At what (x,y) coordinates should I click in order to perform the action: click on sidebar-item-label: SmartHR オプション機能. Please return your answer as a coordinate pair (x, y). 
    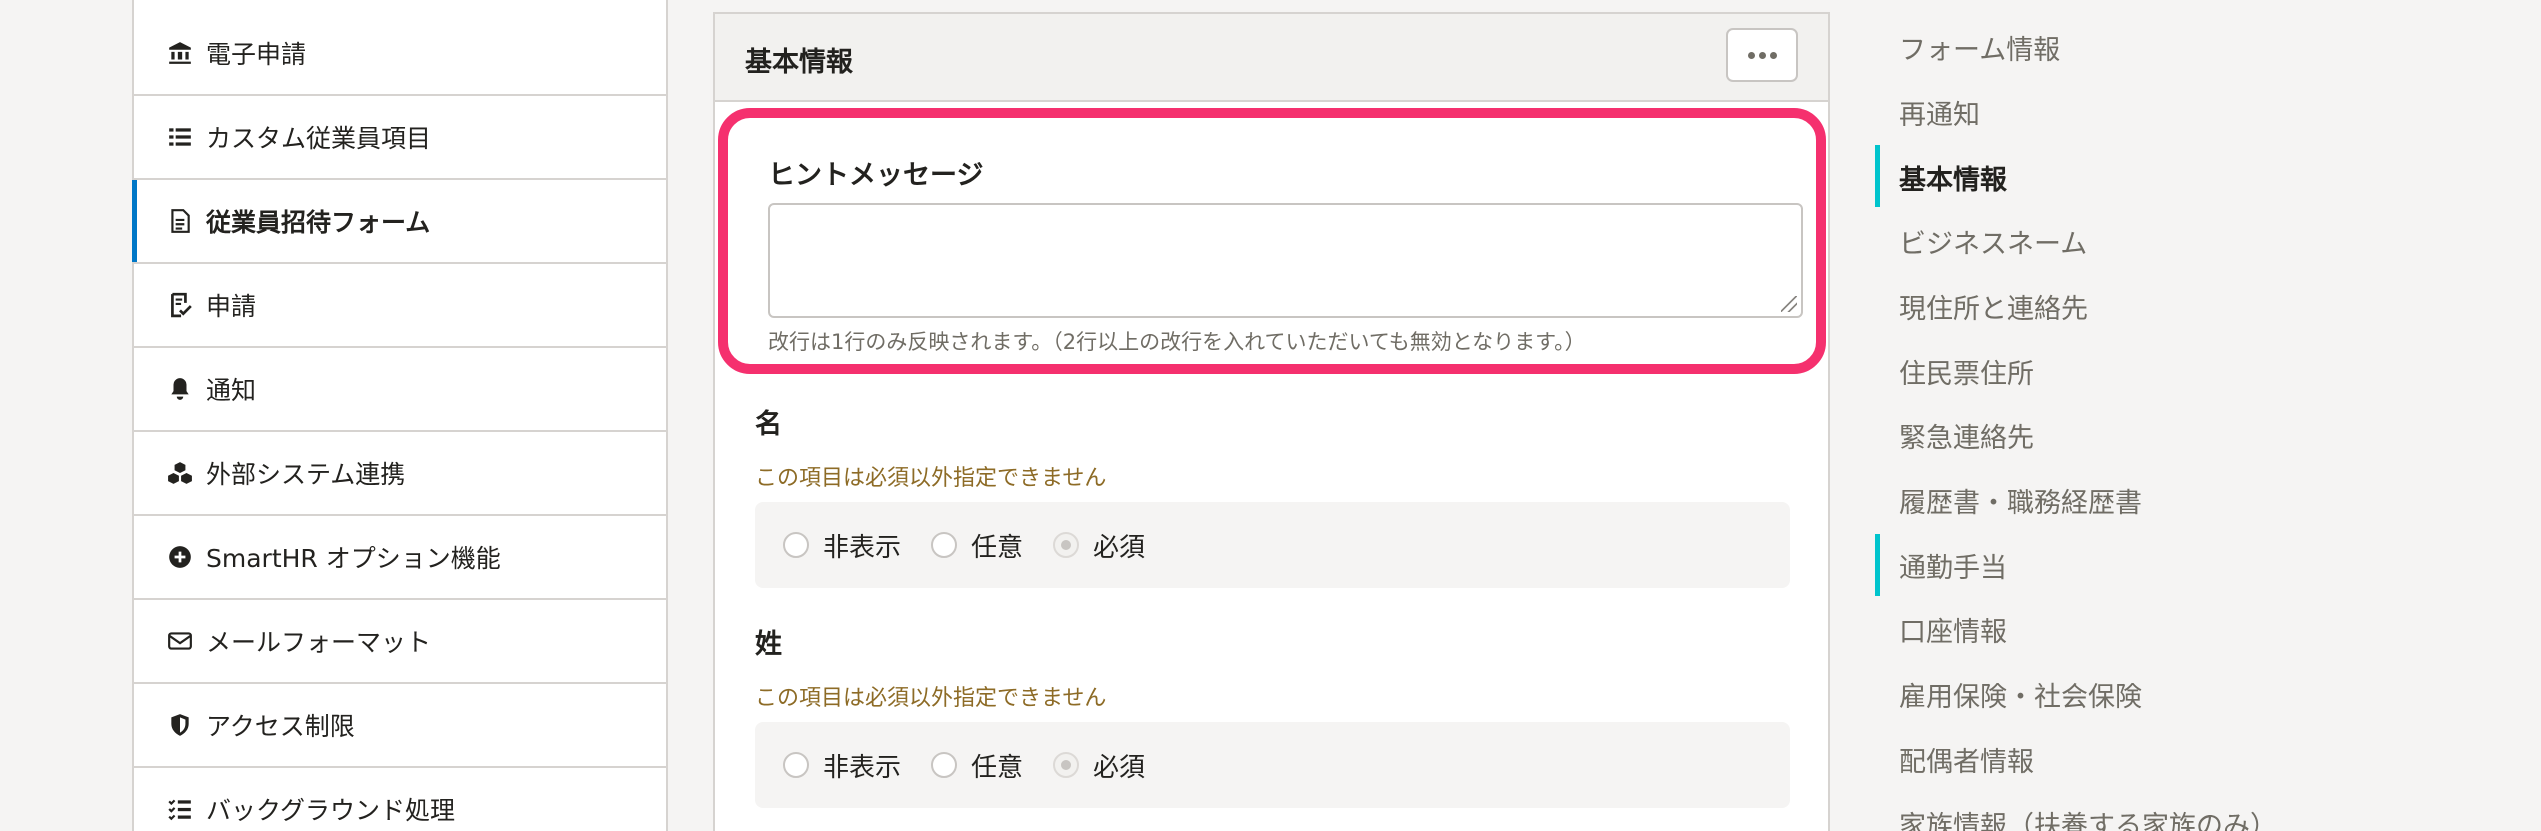
    Looking at the image, I should click on (353, 558).